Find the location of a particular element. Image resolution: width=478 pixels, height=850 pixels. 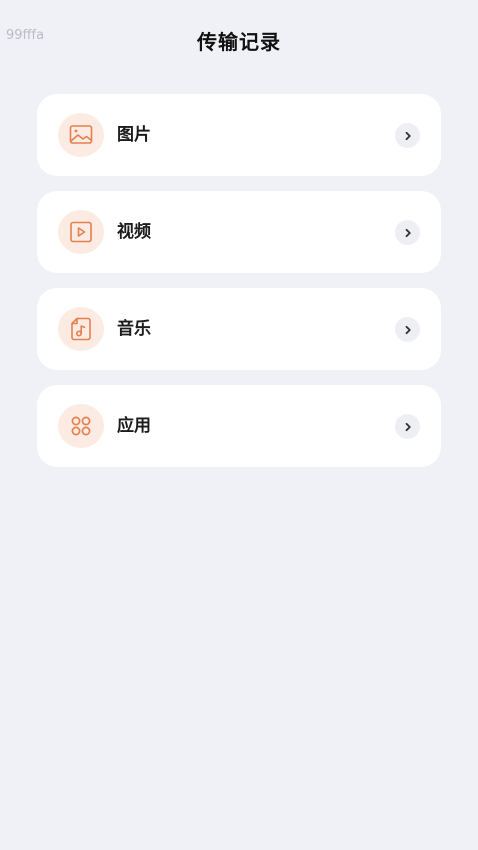

music-file-icon is located at coordinates (81, 329).